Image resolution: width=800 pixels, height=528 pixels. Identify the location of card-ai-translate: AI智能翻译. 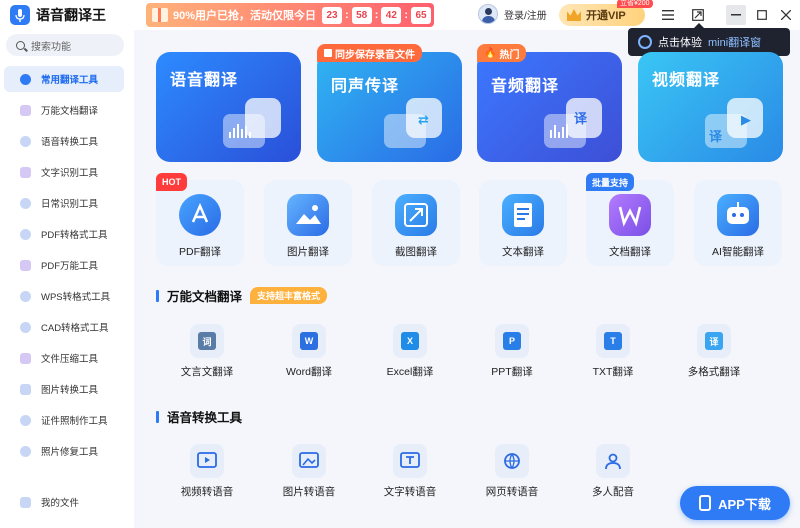
(738, 223).